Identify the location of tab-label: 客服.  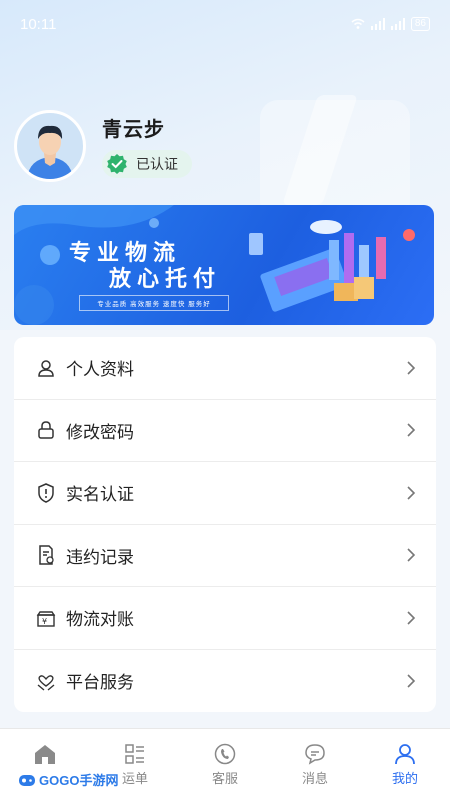
(224, 778).